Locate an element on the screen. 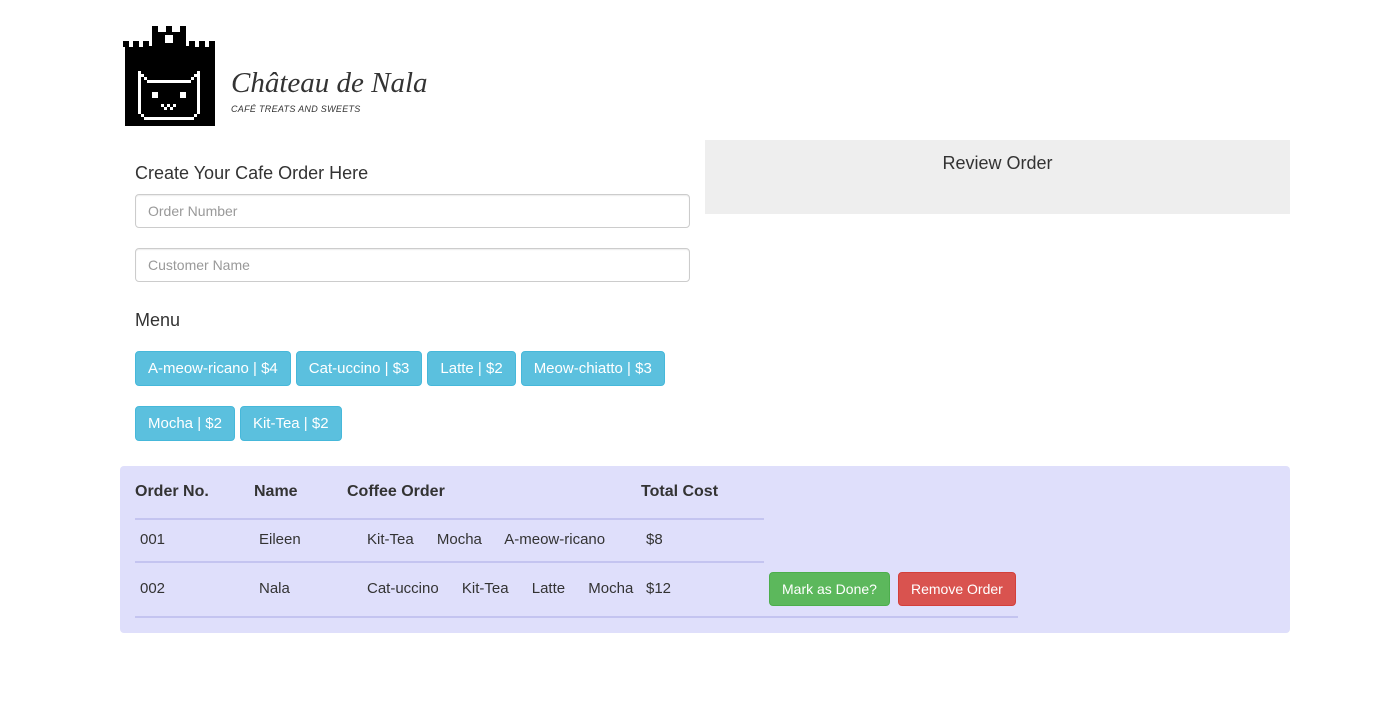 Image resolution: width=1380 pixels, height=713 pixels. coffee-order-cell: Cat-uccino Kit-Tea Latte Mocha is located at coordinates (509, 588).